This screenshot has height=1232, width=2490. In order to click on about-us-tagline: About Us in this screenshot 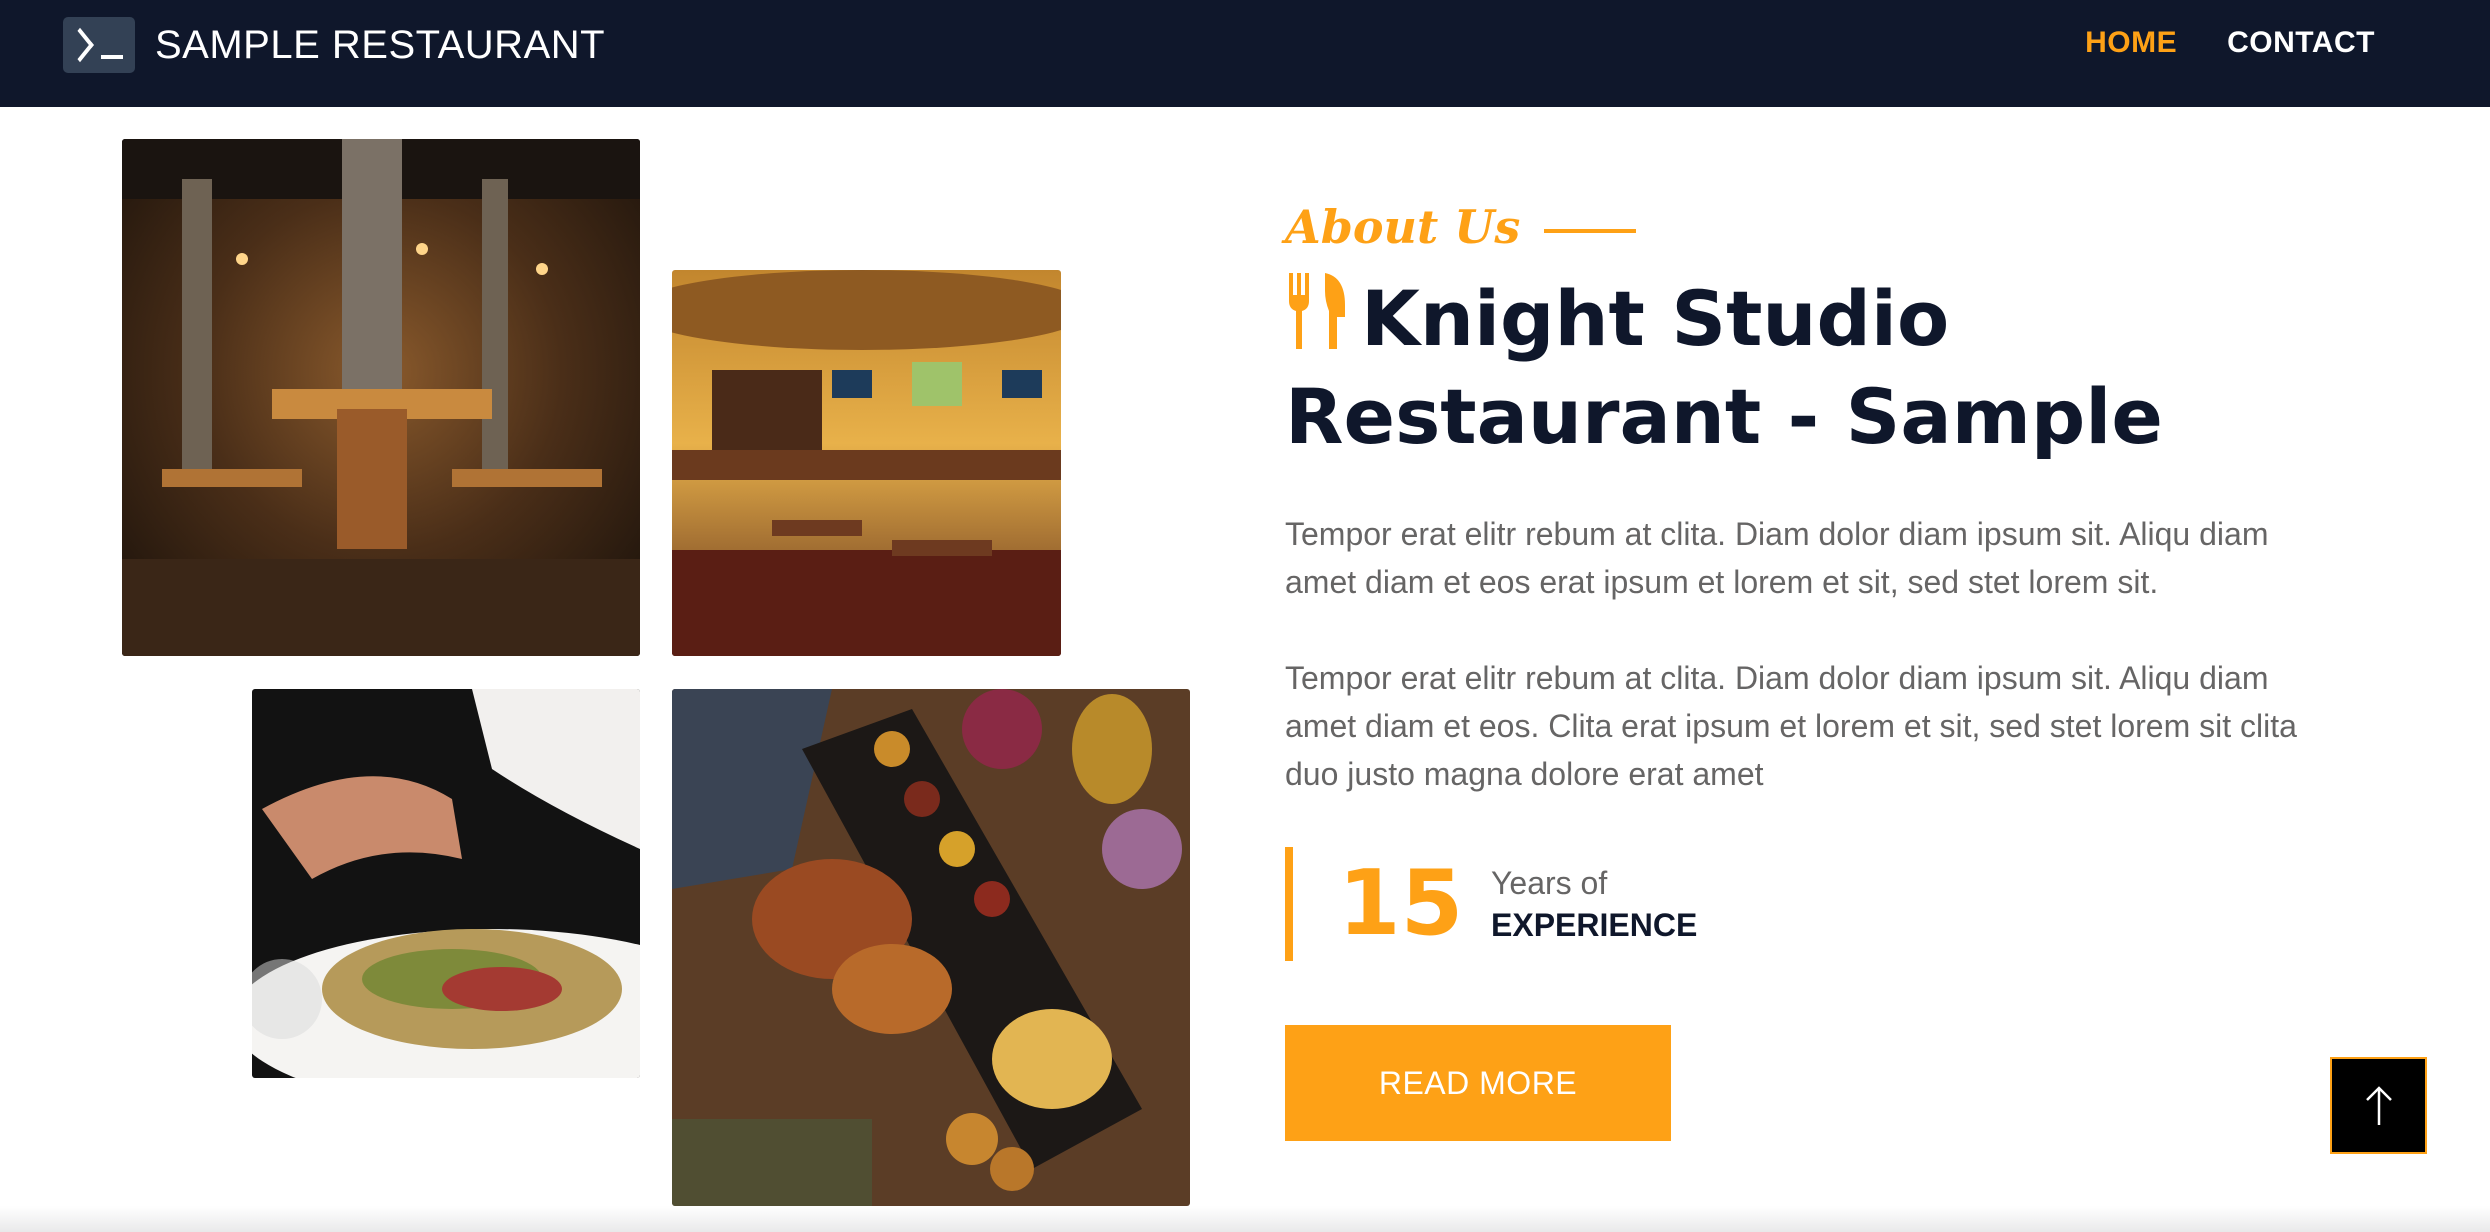, I will do `click(1461, 227)`.